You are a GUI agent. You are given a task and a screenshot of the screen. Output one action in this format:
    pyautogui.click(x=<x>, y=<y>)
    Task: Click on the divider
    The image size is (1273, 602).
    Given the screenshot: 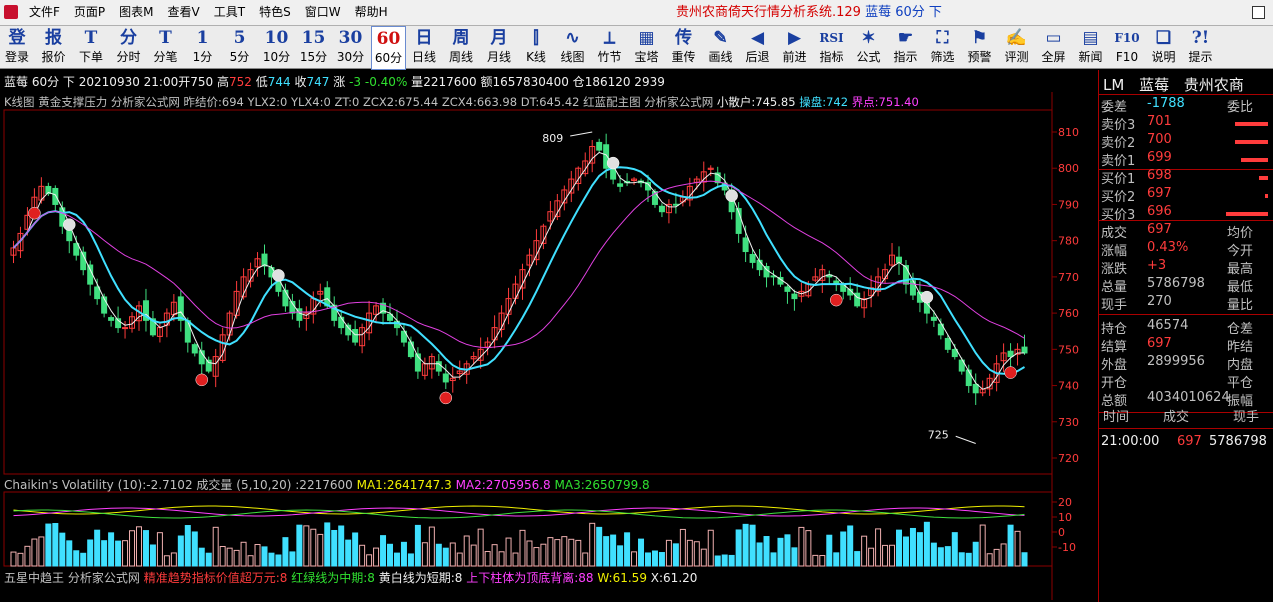 What is the action you would take?
    pyautogui.click(x=1186, y=428)
    